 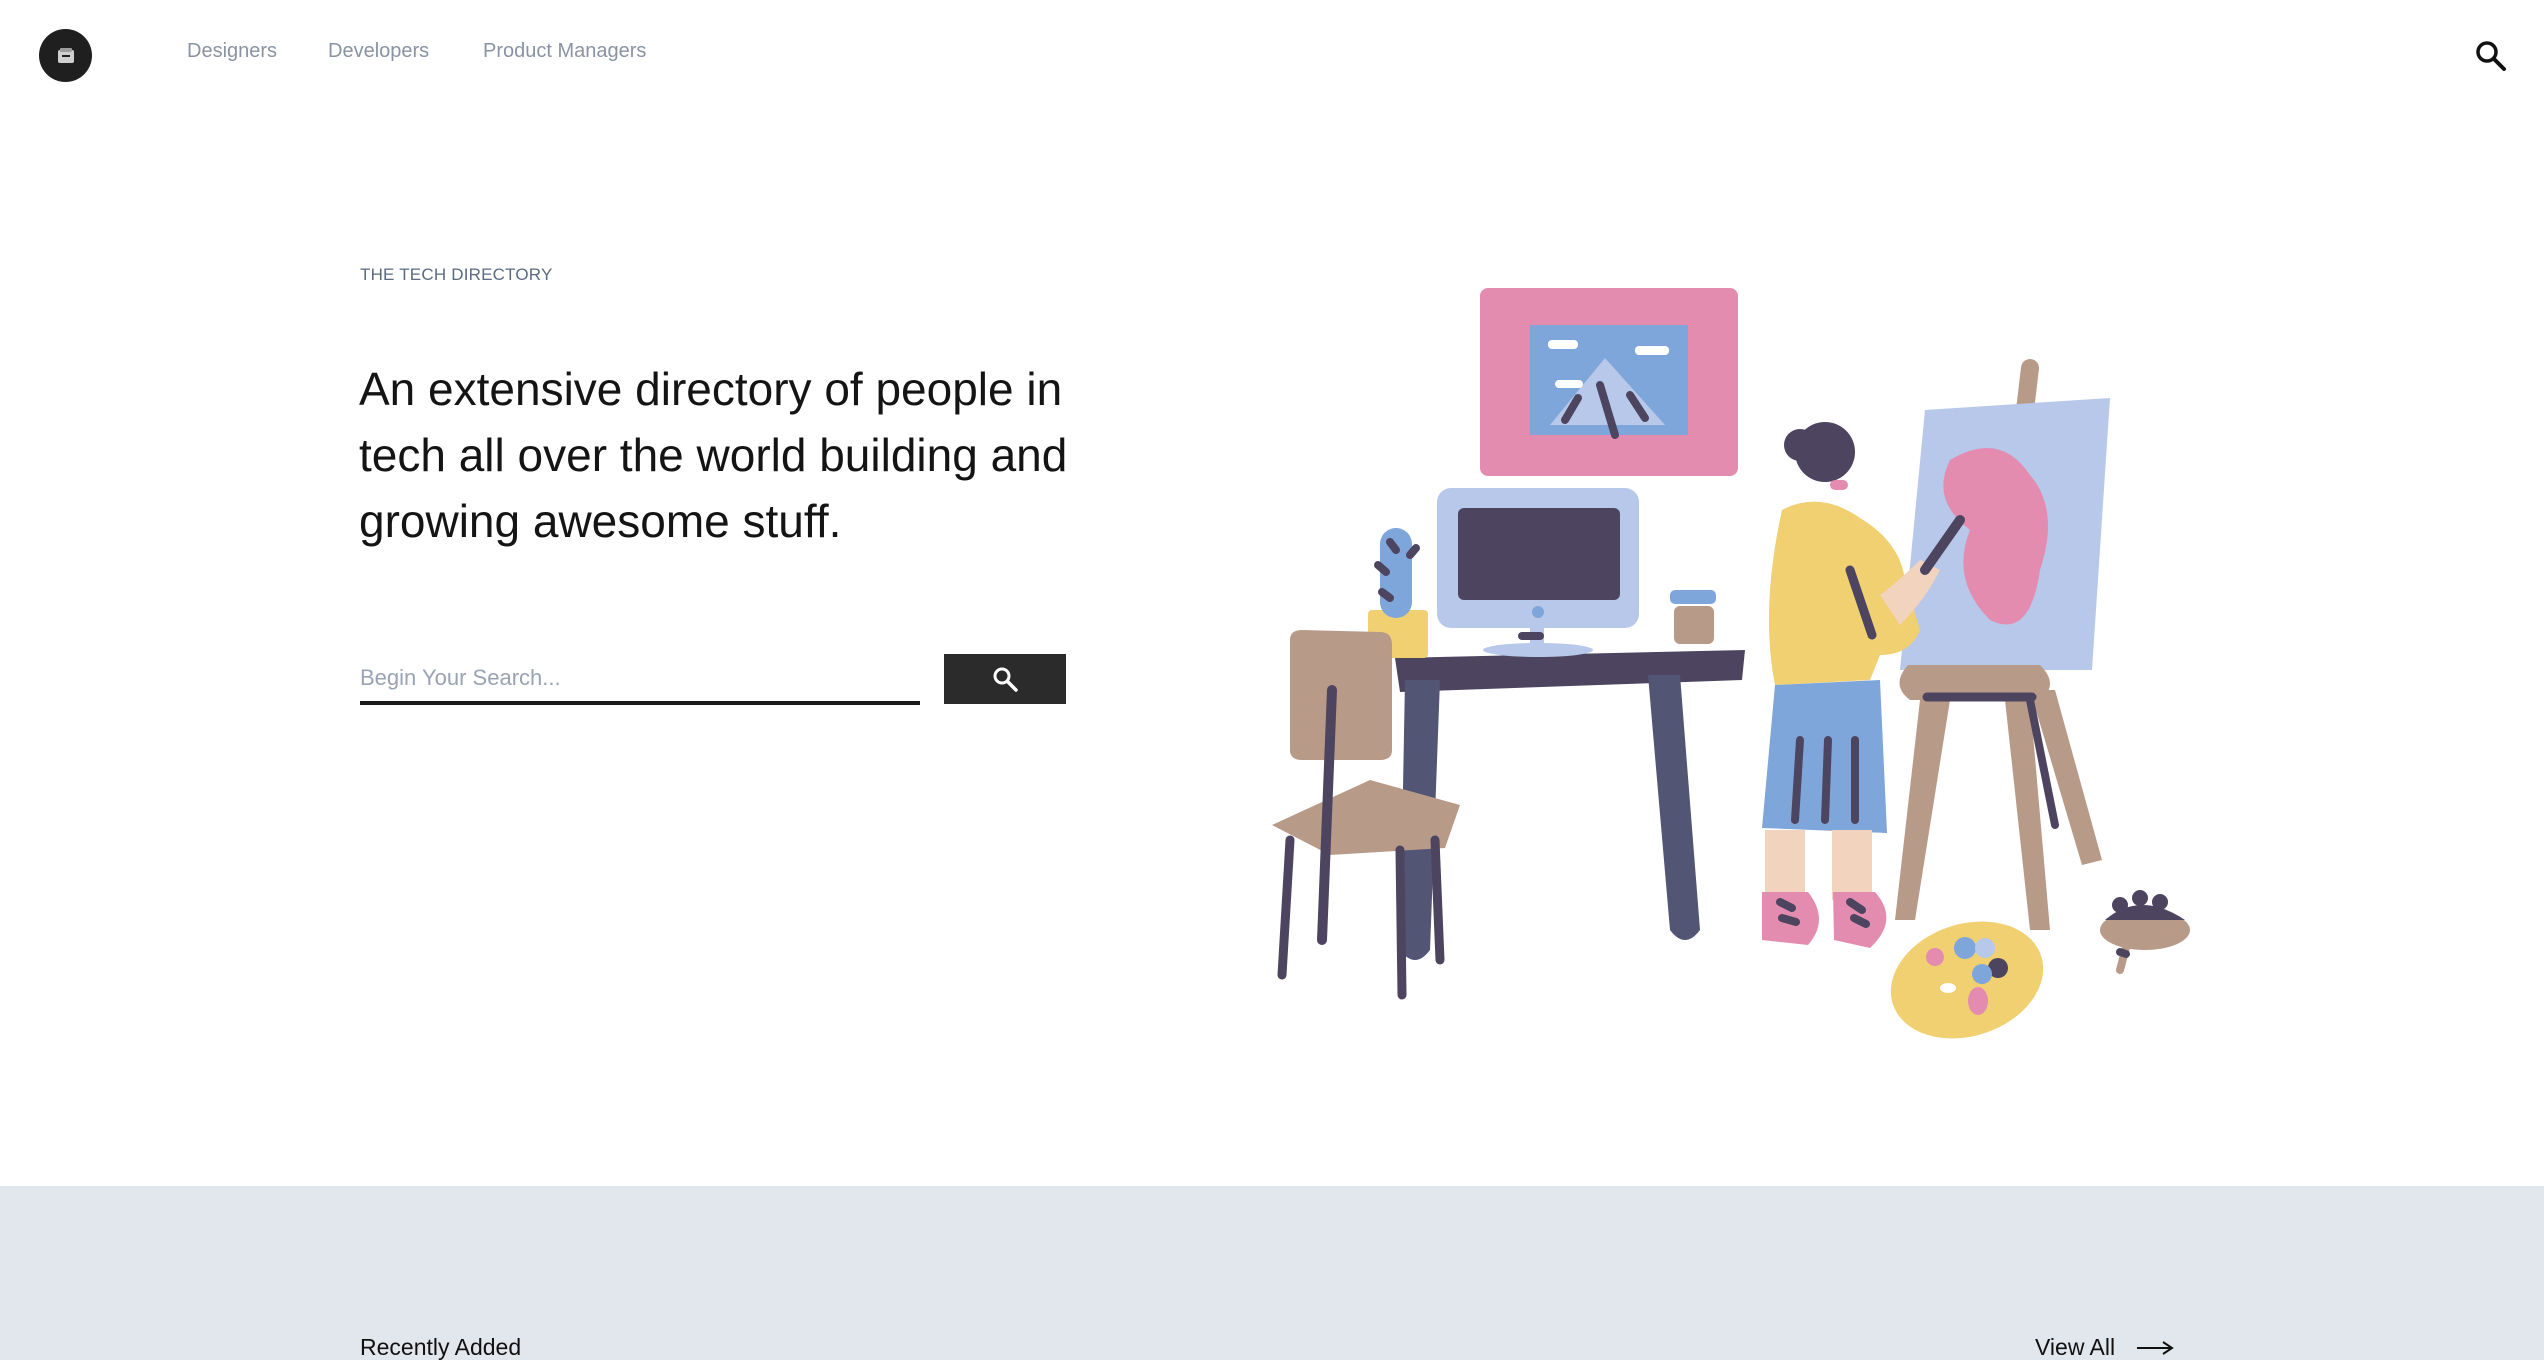 What do you see at coordinates (1272, 1273) in the screenshot?
I see `recently-added-section: Recently Added View All` at bounding box center [1272, 1273].